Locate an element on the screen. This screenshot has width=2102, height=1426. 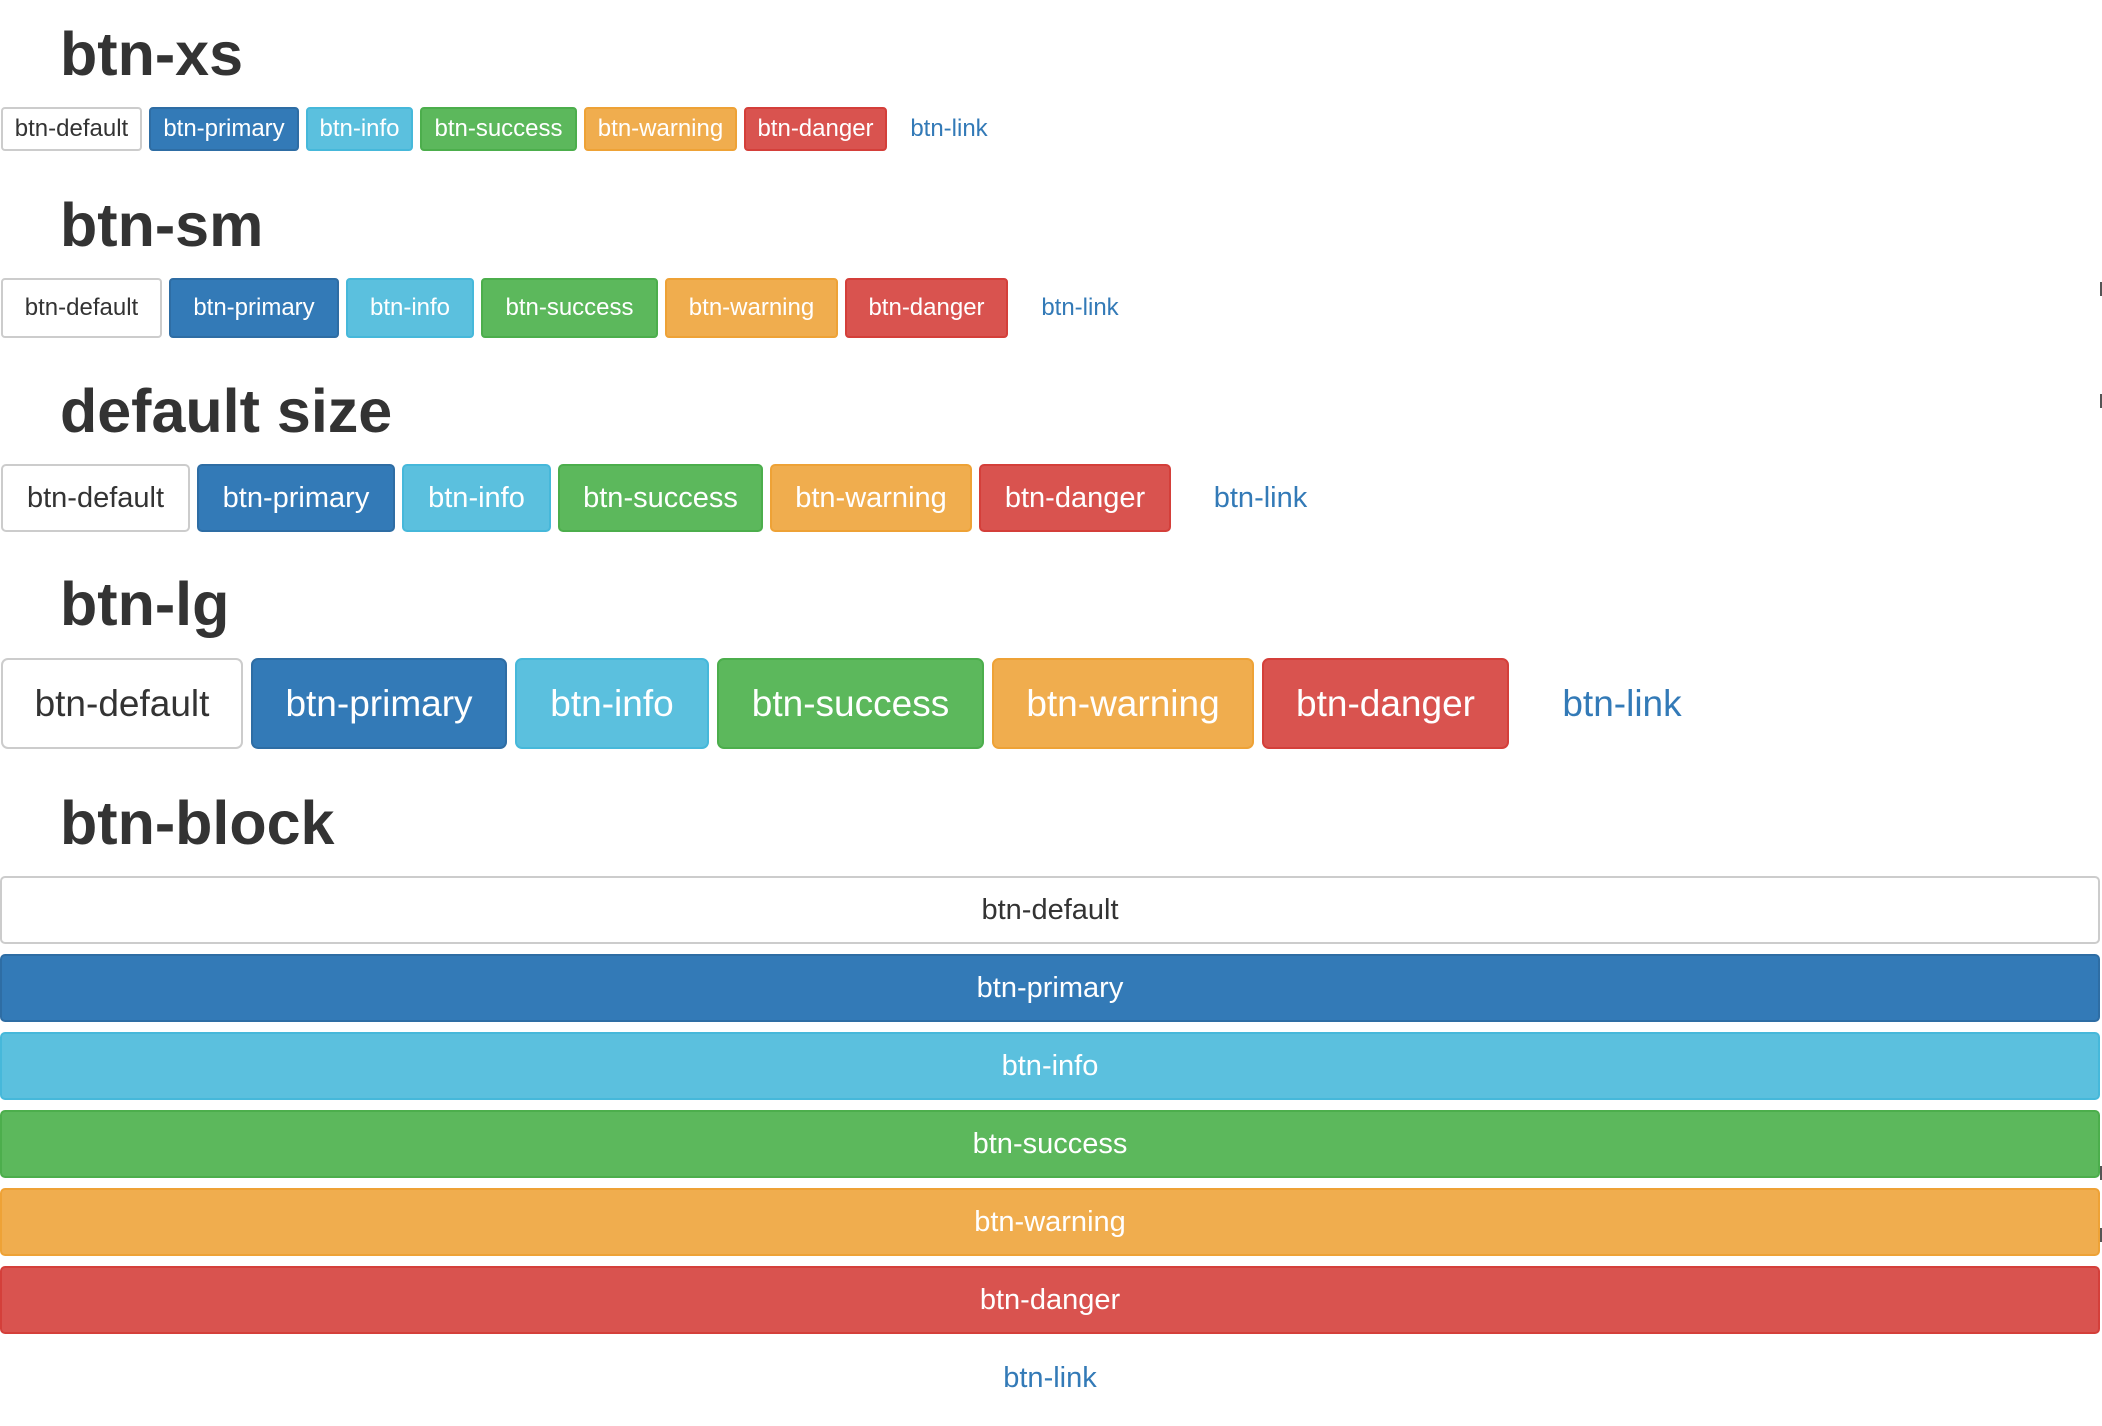
sm-info-button: btn-info is located at coordinates (410, 308).